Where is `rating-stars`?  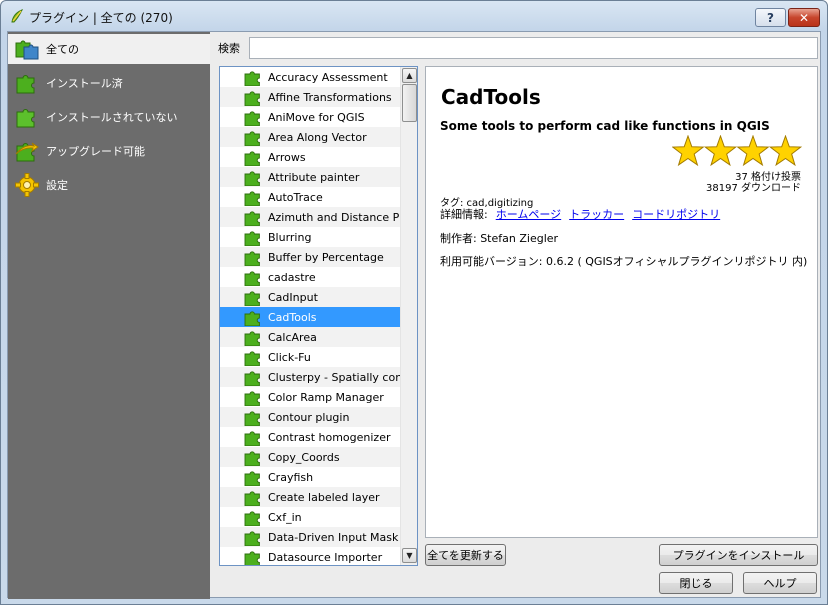
rating-stars is located at coordinates (737, 151).